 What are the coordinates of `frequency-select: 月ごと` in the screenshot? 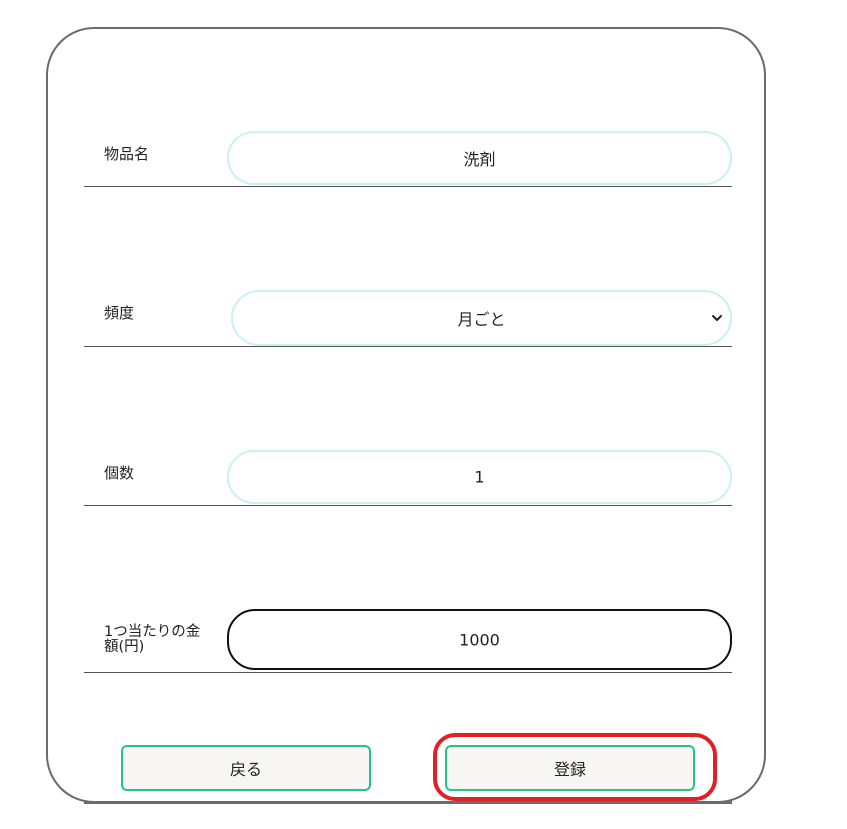 It's located at (481, 318).